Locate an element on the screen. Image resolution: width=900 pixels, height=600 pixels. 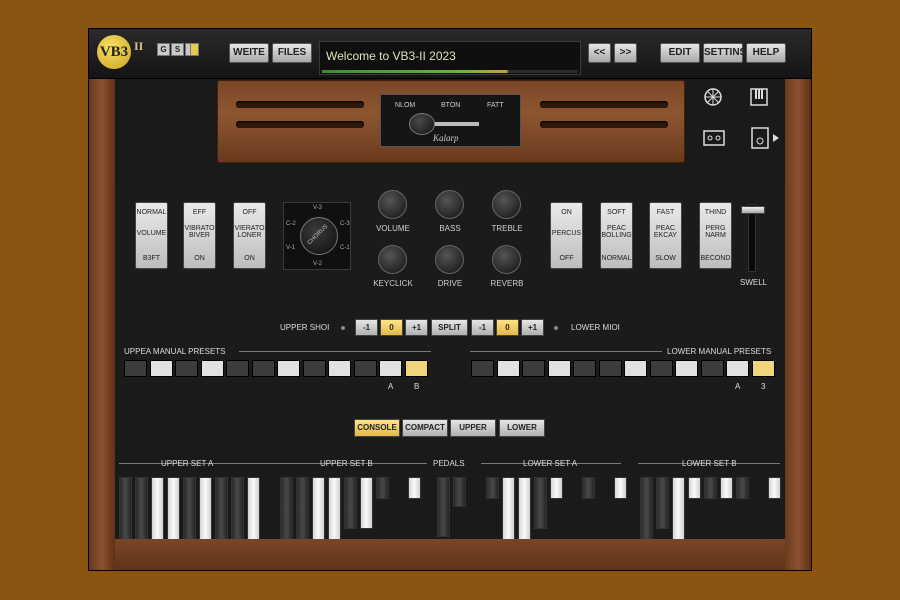
leslie-selector: NLOM BTON FATT Kalarp is located at coordinates (450, 120).